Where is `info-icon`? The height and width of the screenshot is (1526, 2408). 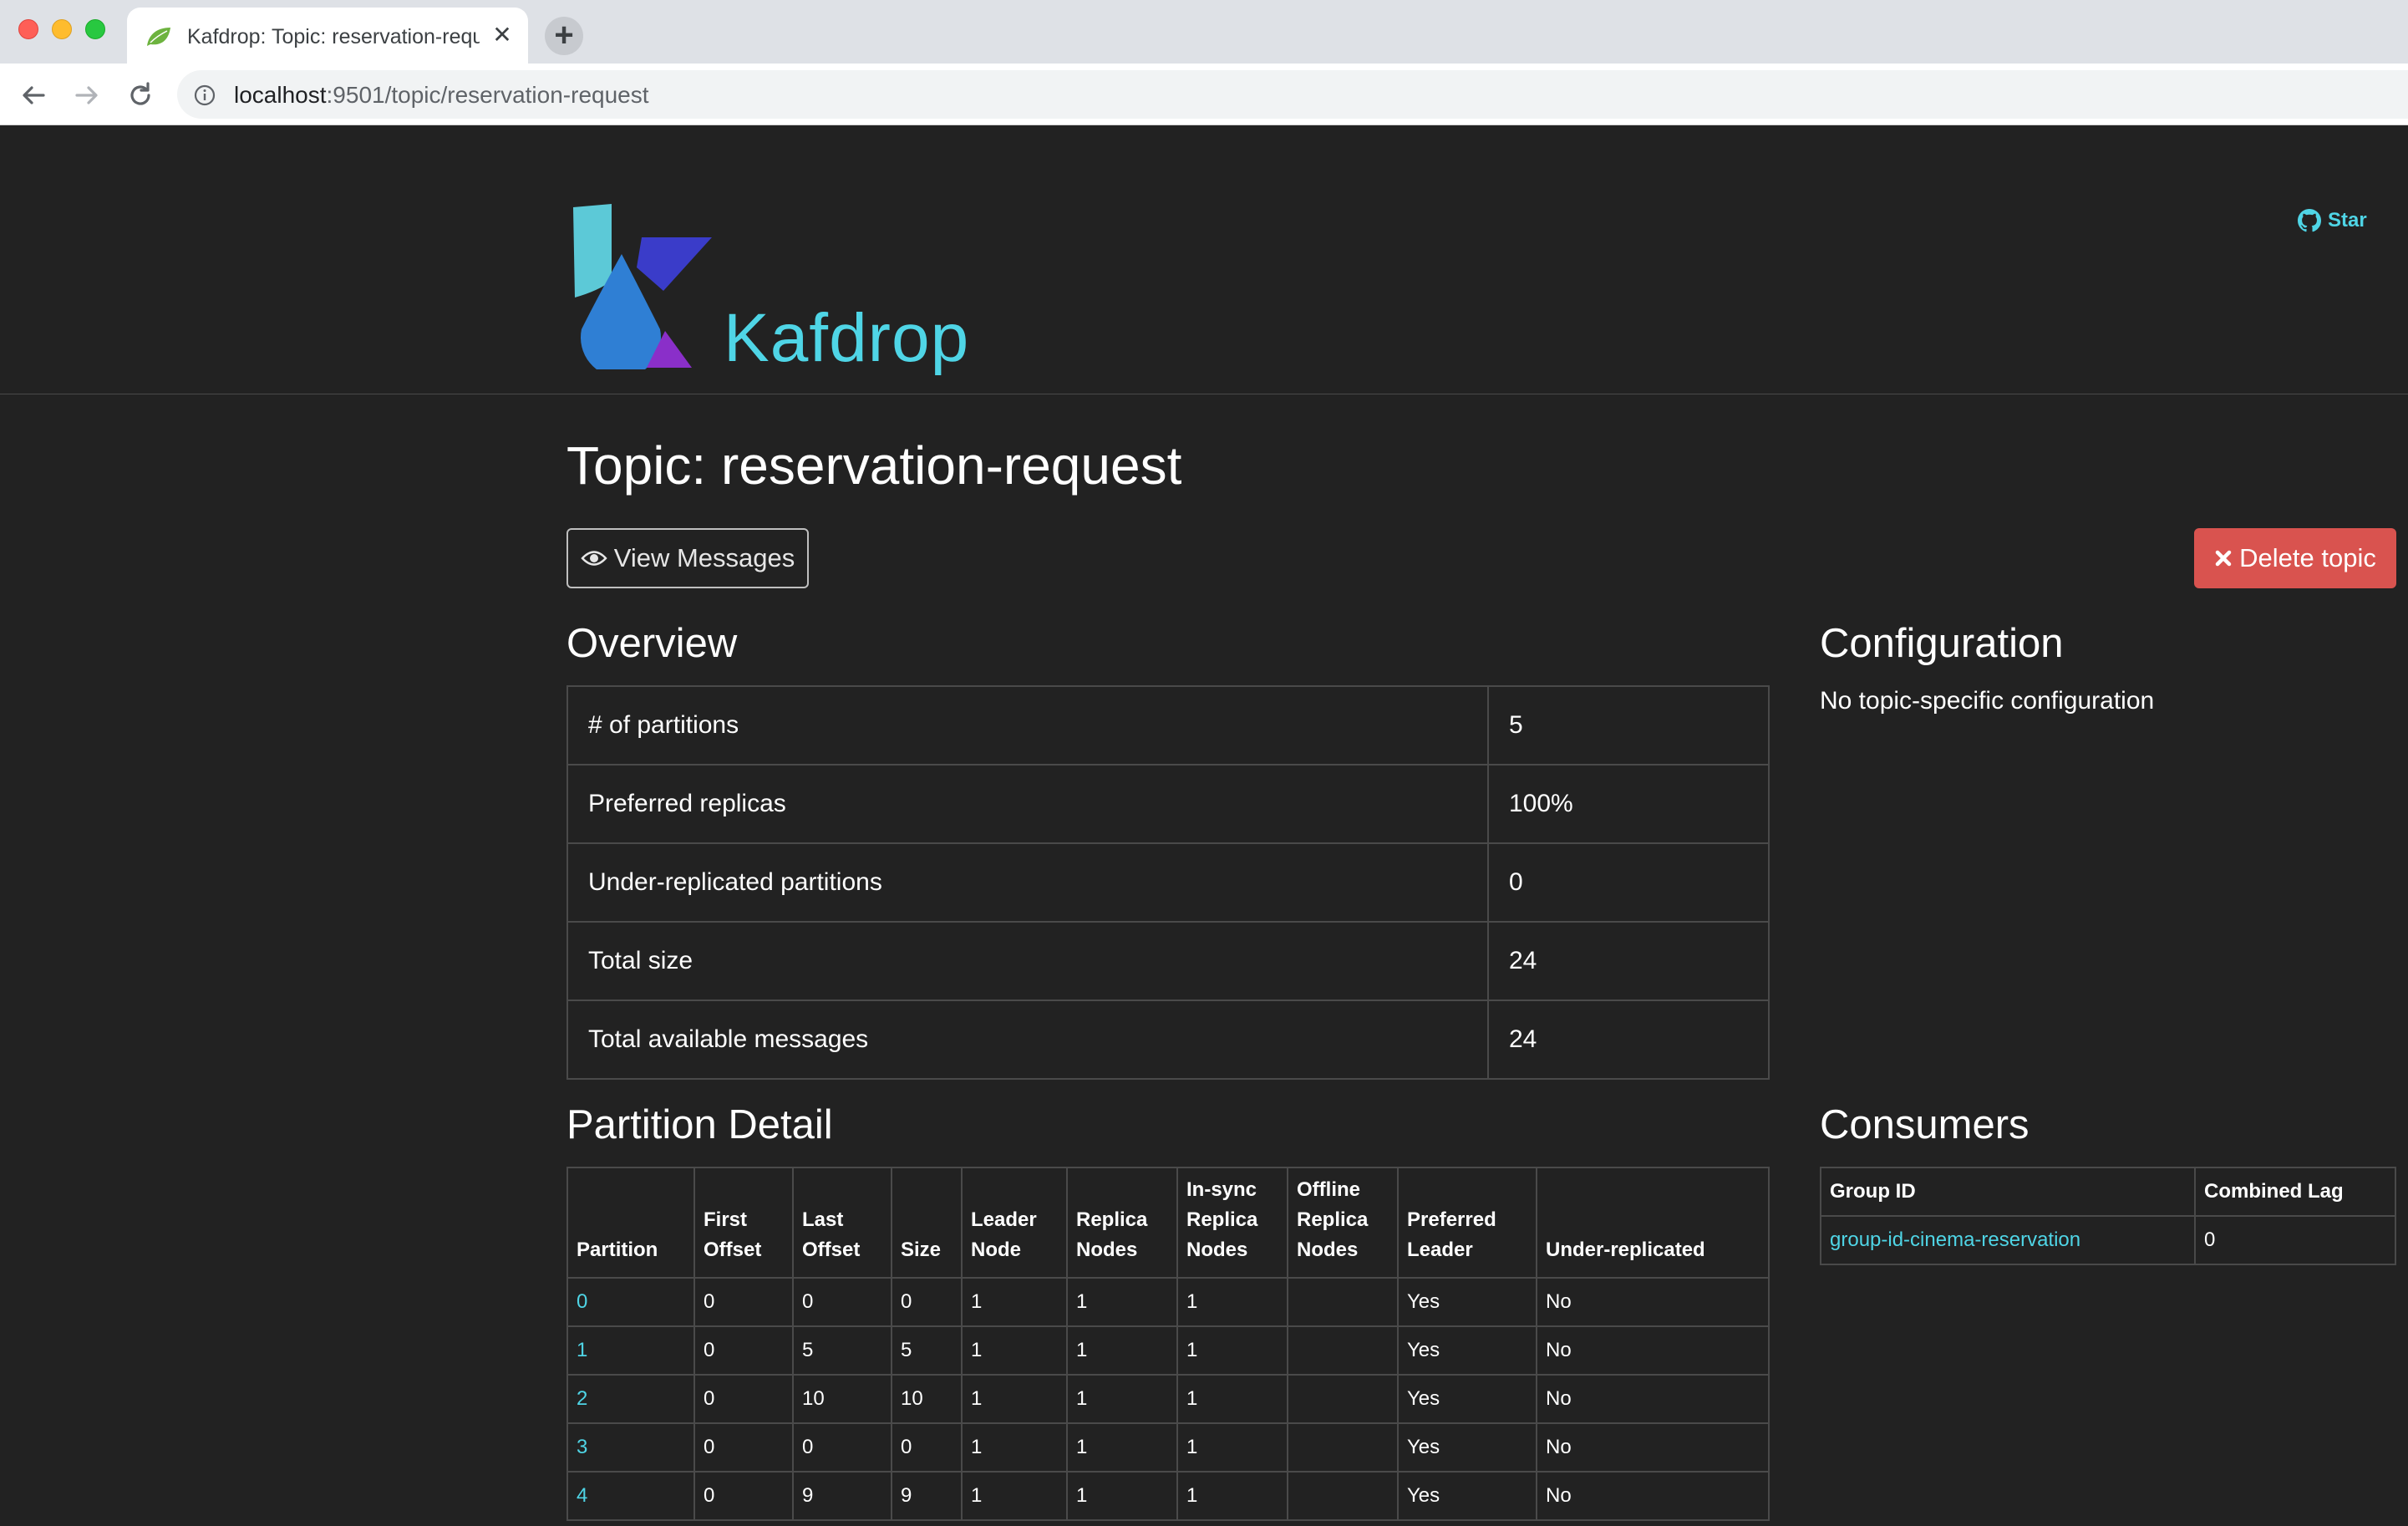 info-icon is located at coordinates (205, 95).